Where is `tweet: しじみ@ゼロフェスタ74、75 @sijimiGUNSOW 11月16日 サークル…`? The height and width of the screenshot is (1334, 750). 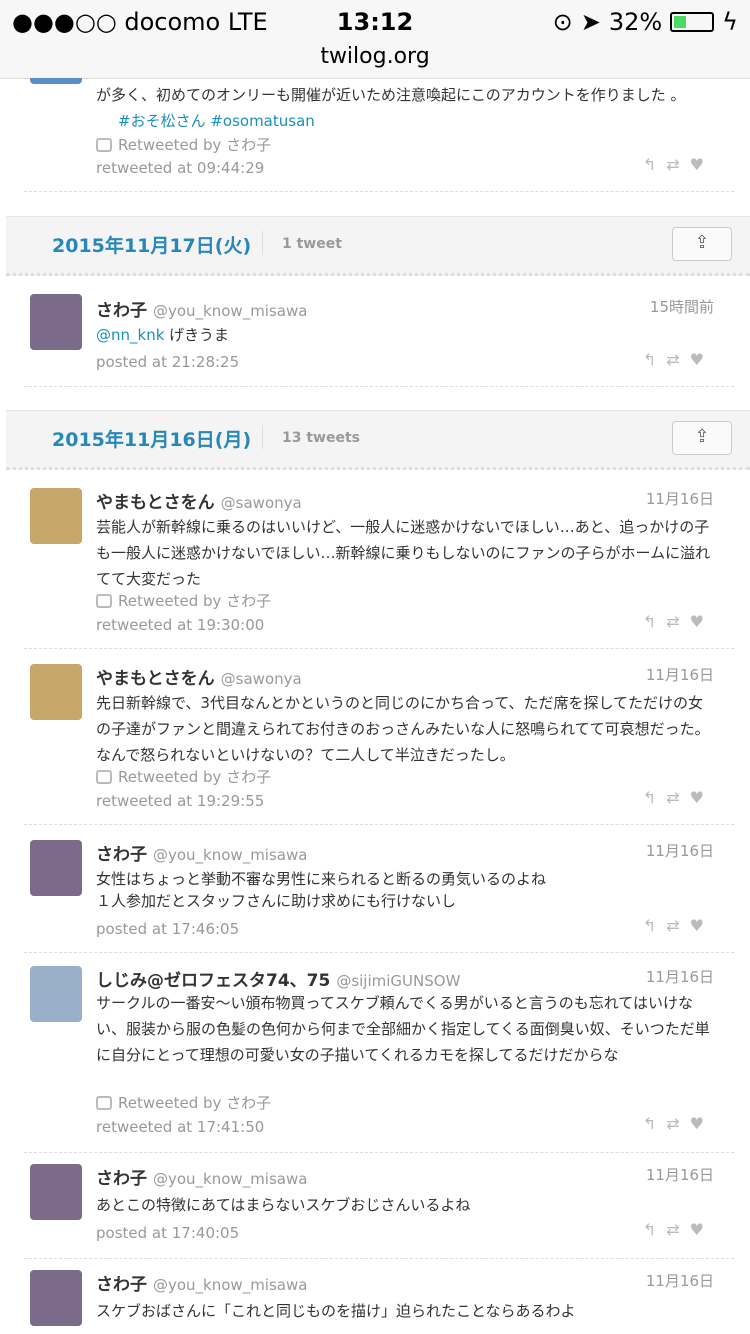 tweet: しじみ@ゼロフェスタ74、75 @sijimiGUNSOW 11月16日 サークル… is located at coordinates (379, 1054).